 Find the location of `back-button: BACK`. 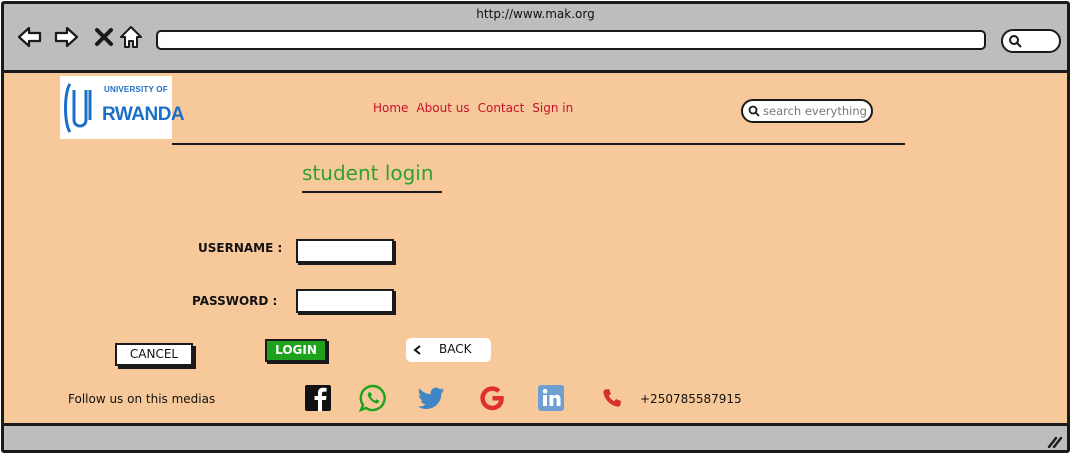

back-button: BACK is located at coordinates (448, 350).